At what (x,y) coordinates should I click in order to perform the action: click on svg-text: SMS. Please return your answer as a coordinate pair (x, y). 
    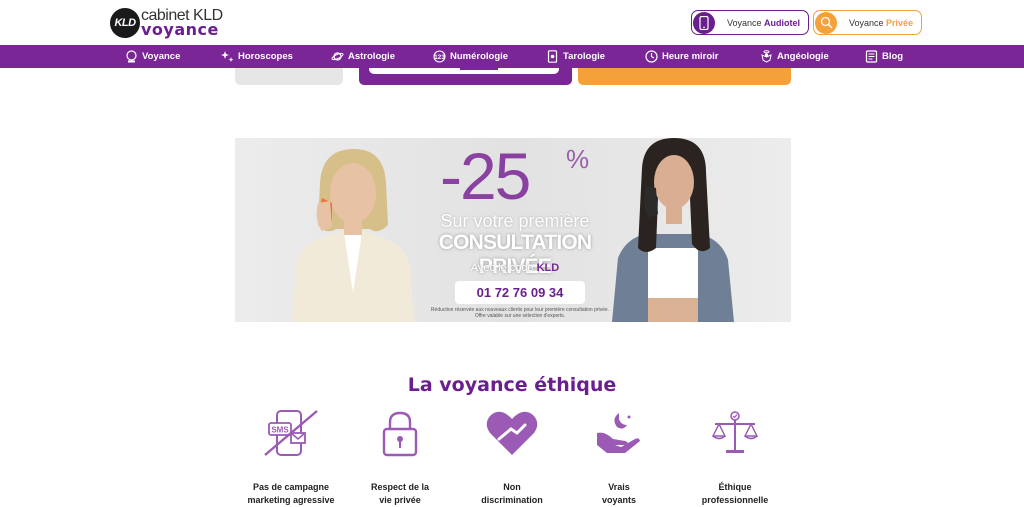
    Looking at the image, I should click on (280, 430).